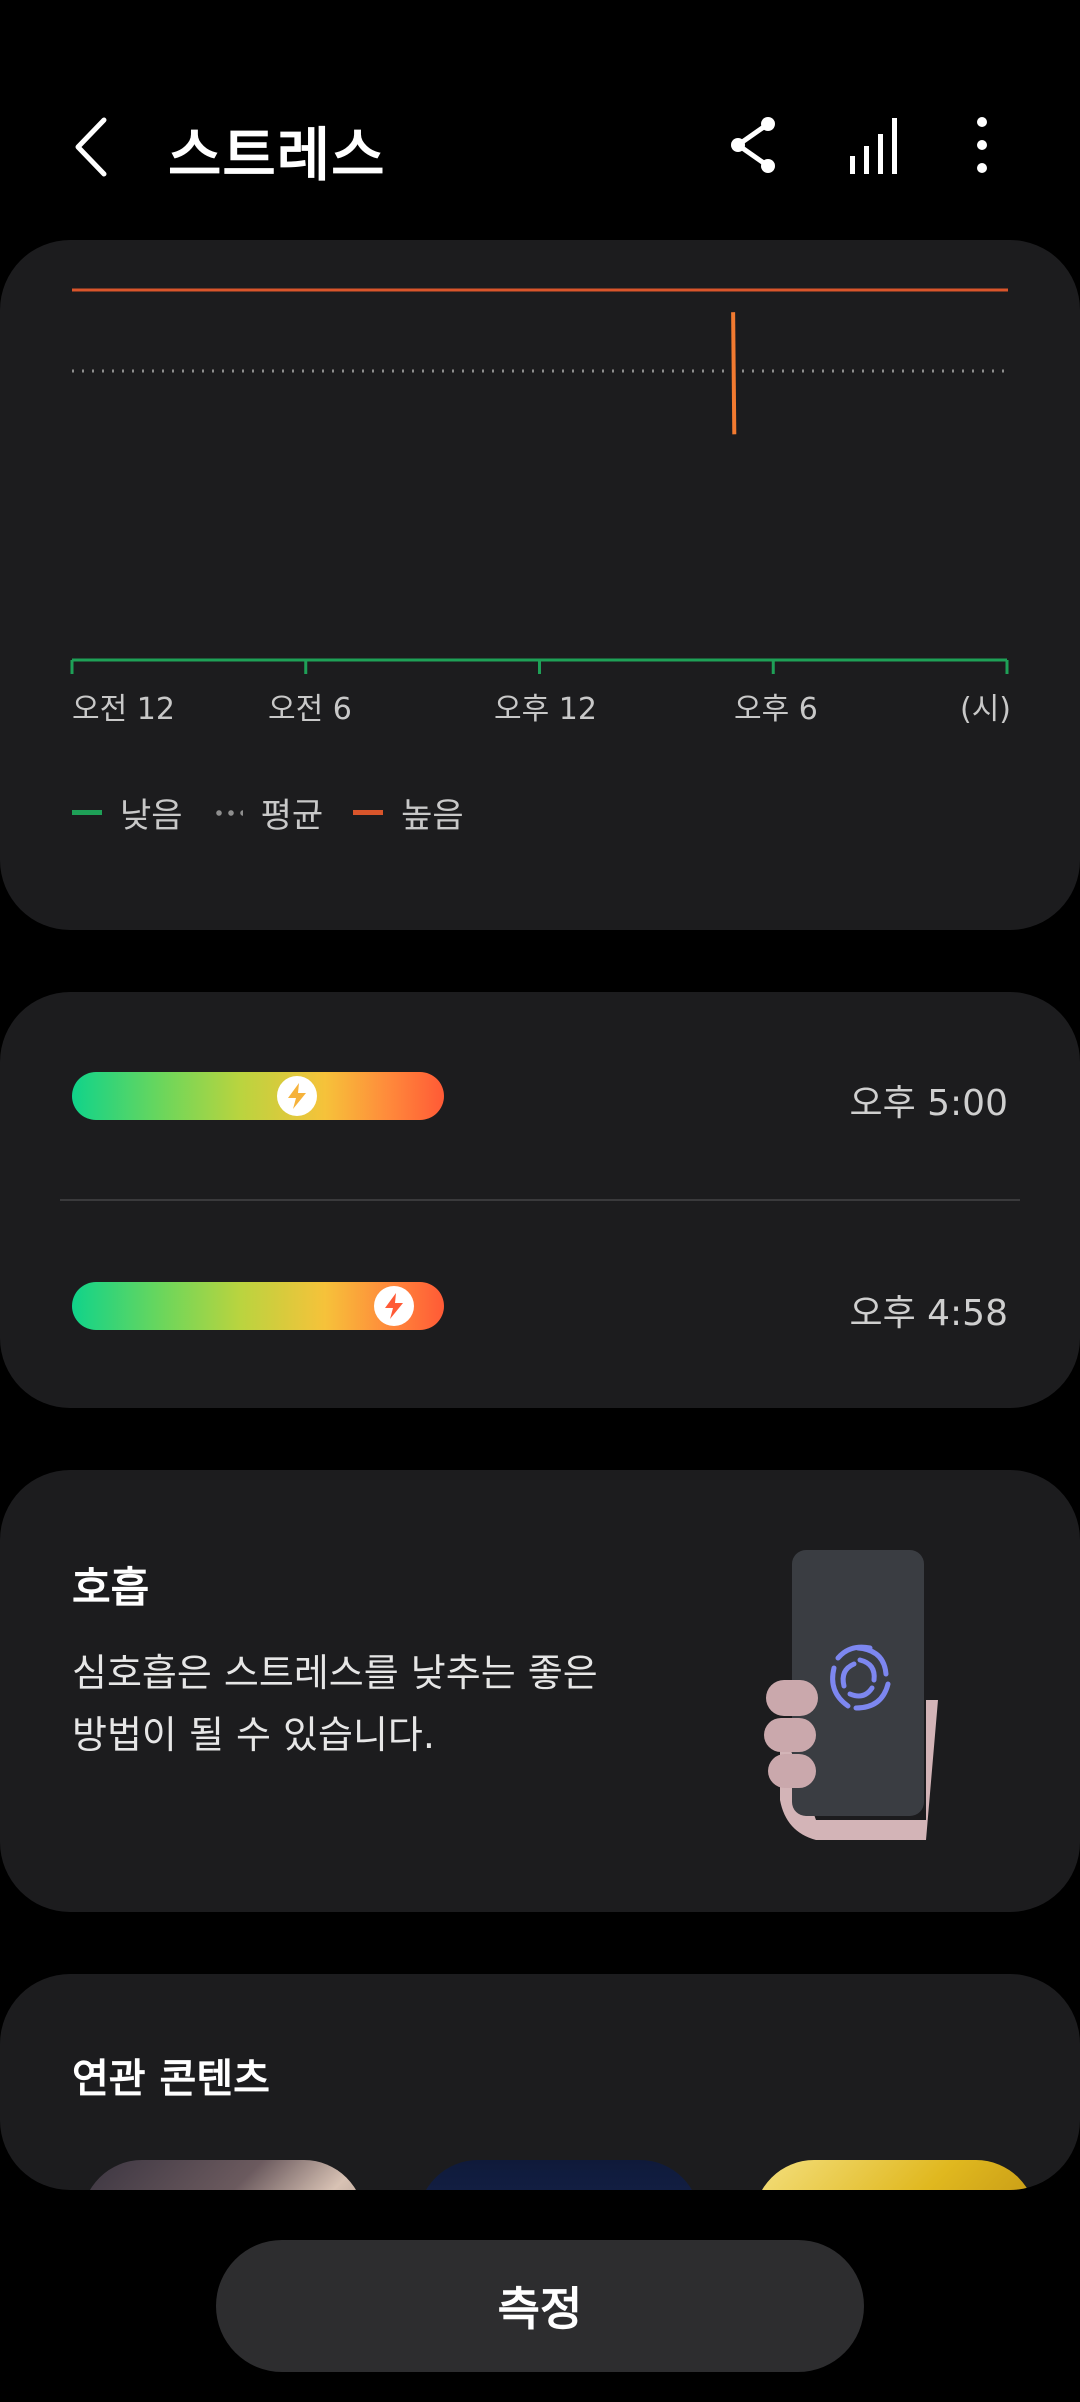 The width and height of the screenshot is (1080, 2402). I want to click on related-content-card: 연관 콘텐츠, so click(540, 2082).